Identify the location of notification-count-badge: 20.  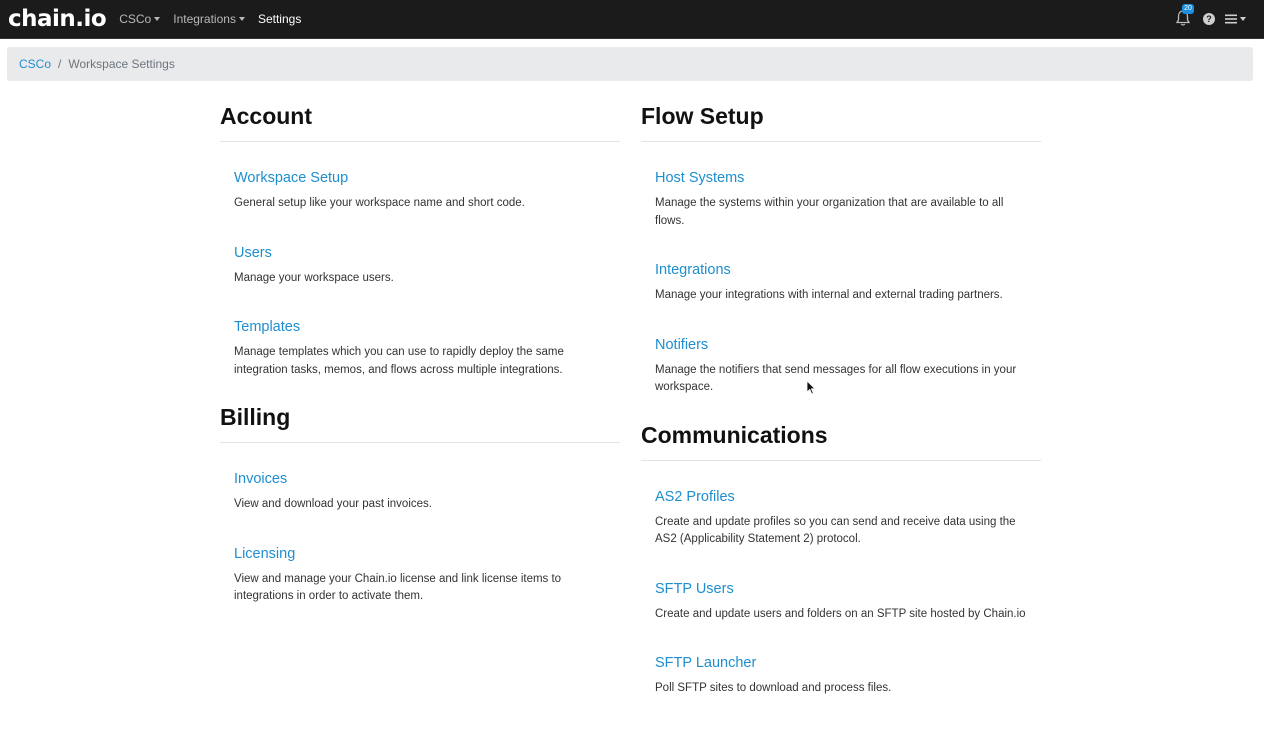
(1188, 9).